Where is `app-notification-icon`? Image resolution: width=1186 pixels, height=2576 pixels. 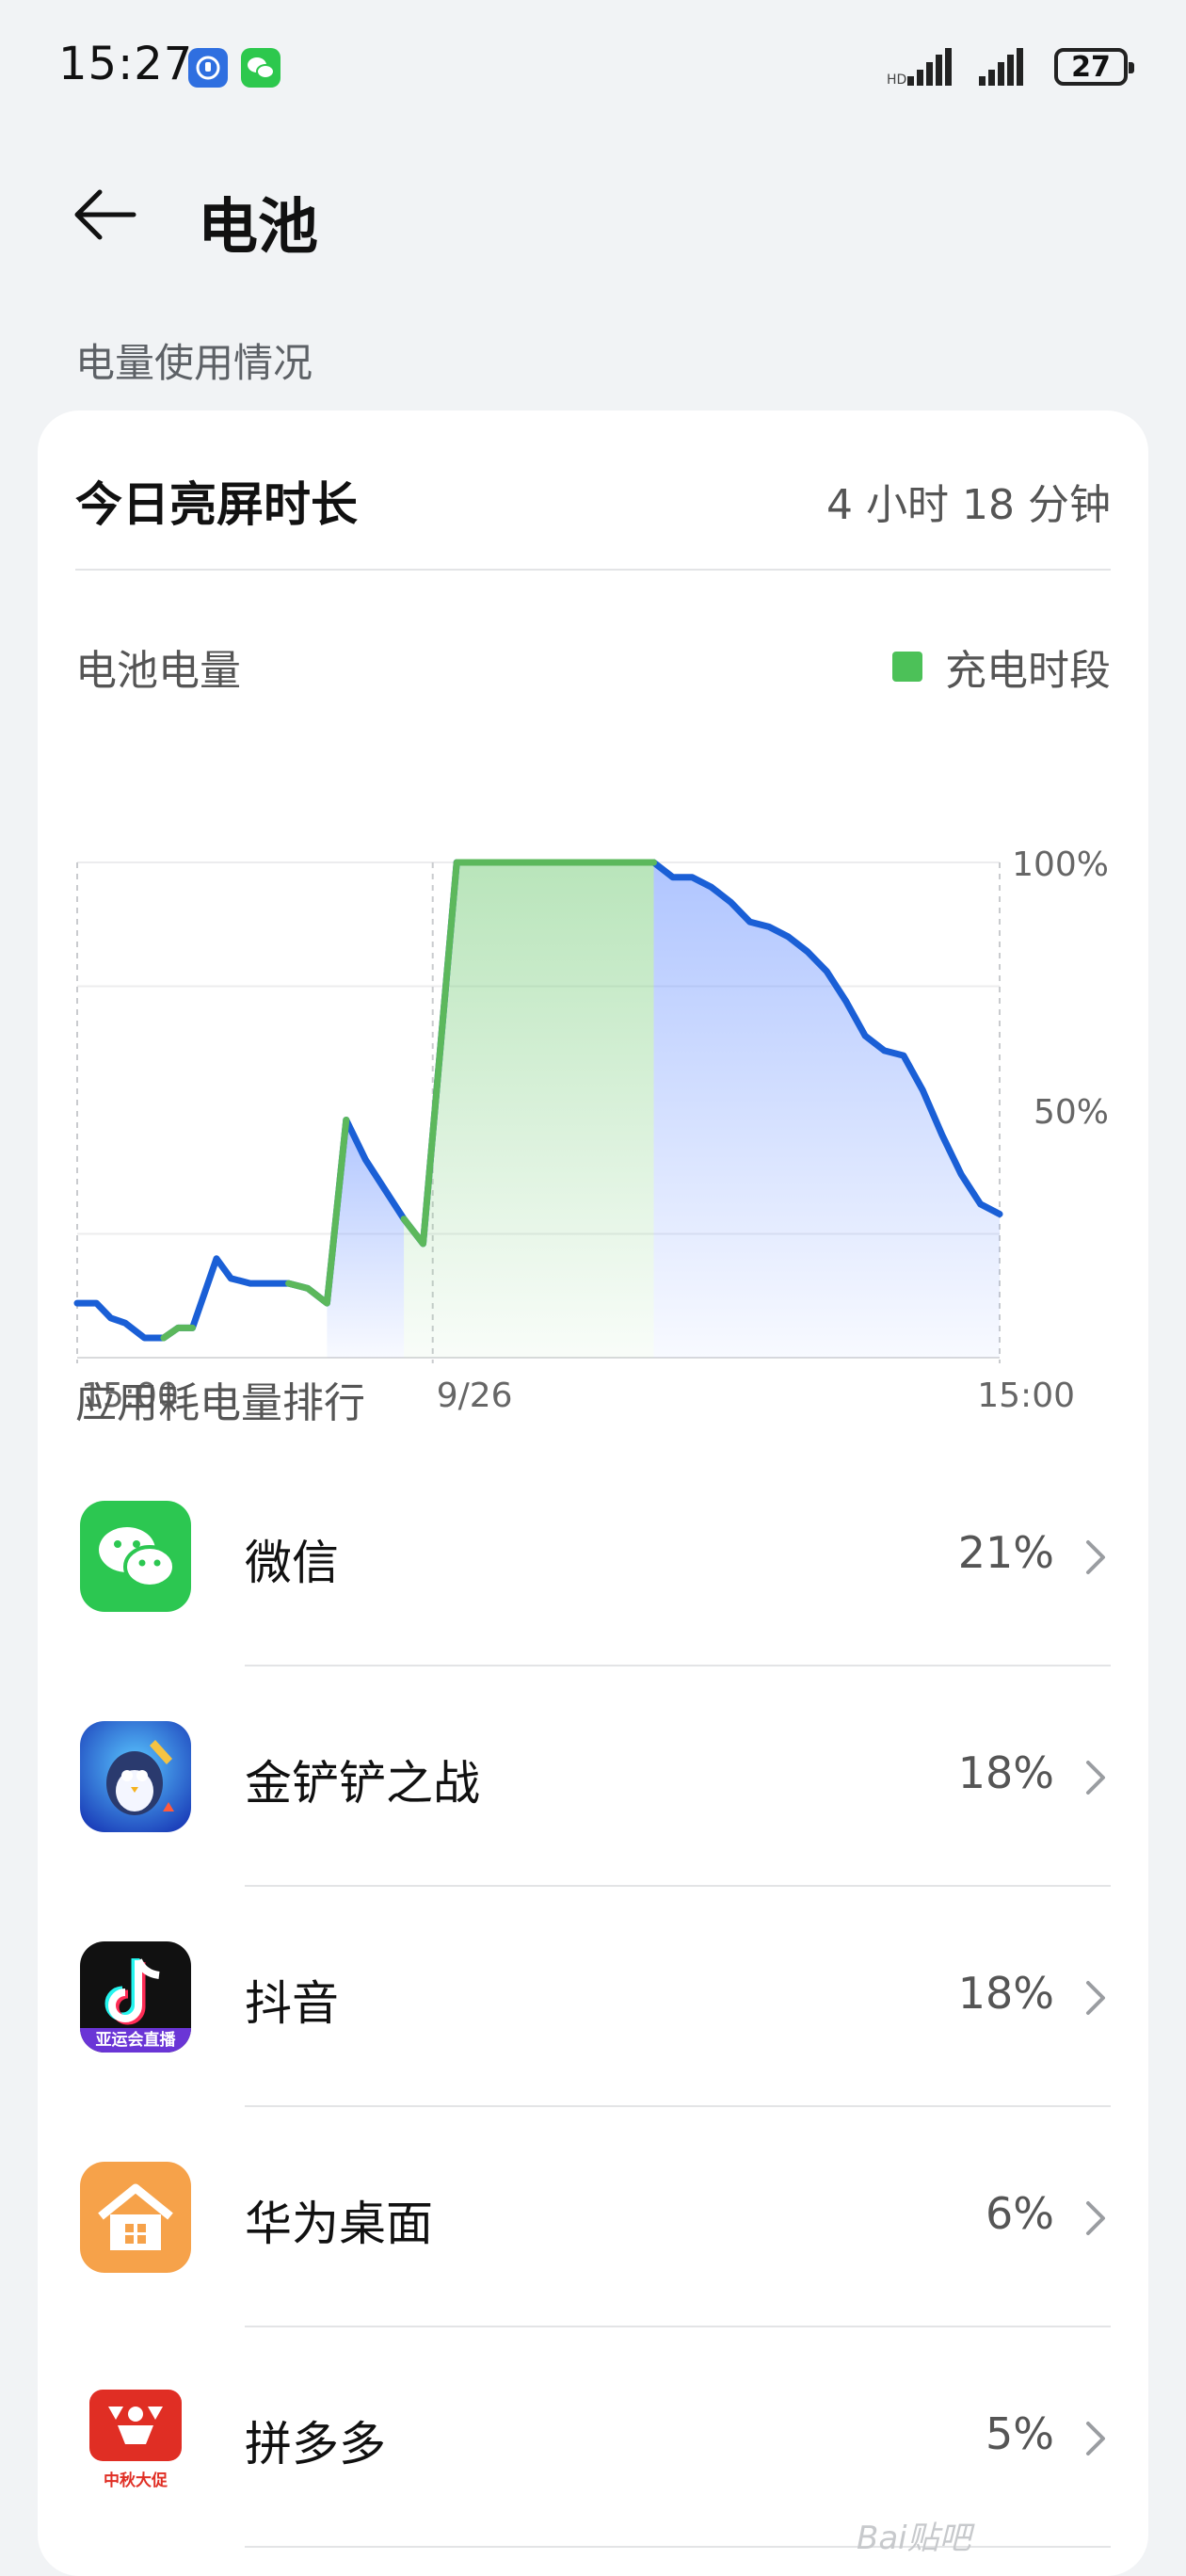
app-notification-icon is located at coordinates (208, 68).